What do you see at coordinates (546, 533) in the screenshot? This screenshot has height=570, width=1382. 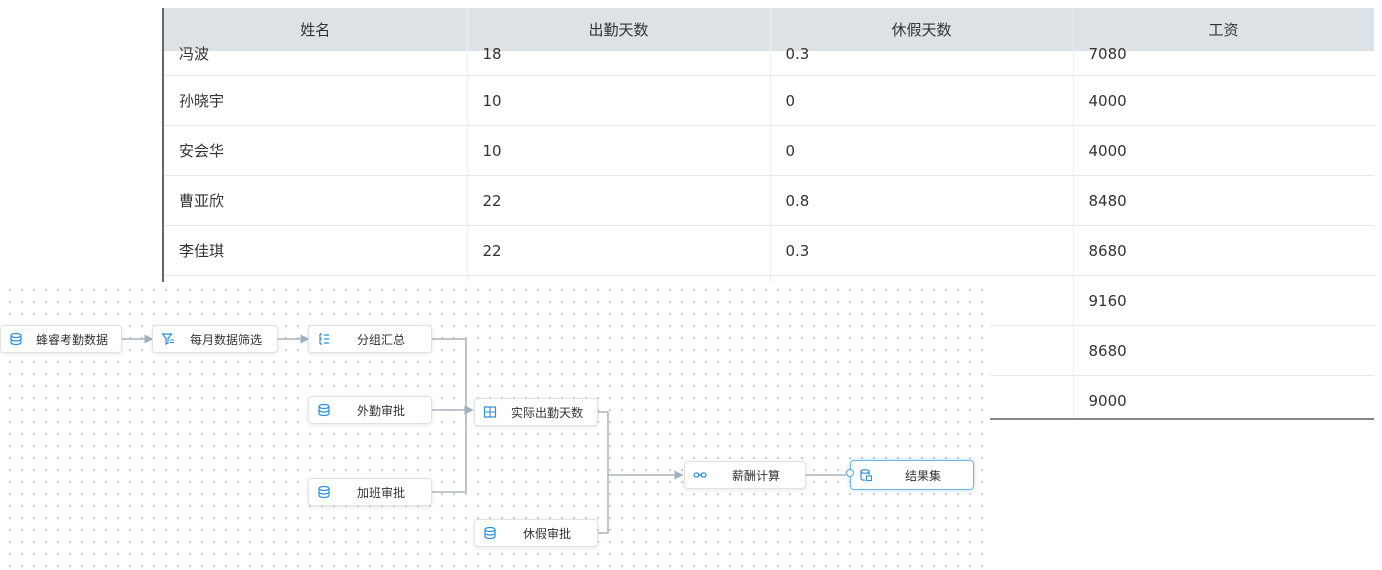 I see `node-label: 休假审批` at bounding box center [546, 533].